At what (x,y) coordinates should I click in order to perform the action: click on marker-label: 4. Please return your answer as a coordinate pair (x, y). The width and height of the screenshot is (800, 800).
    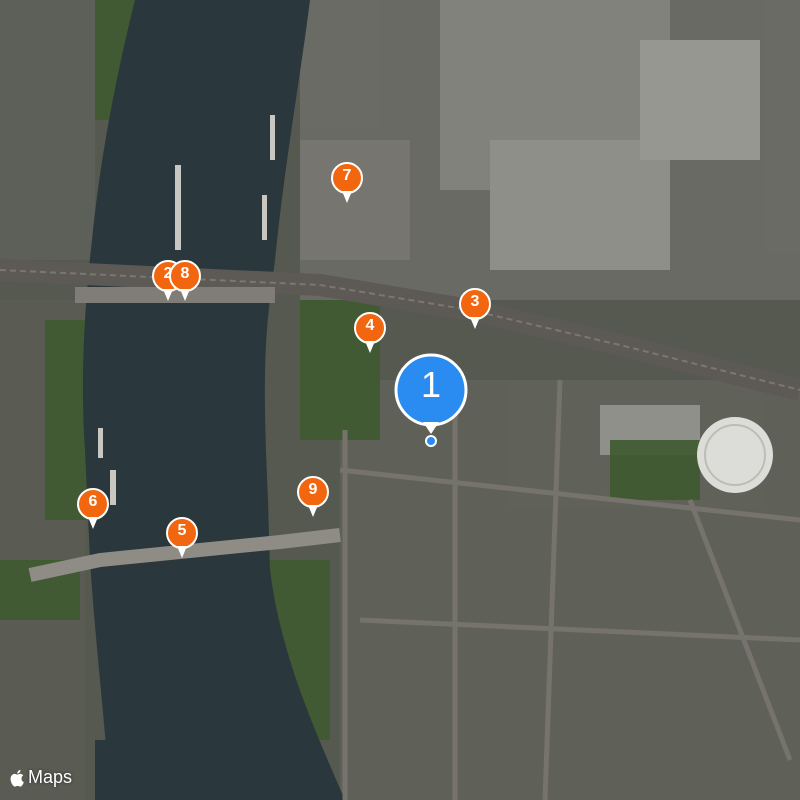
    Looking at the image, I should click on (370, 325).